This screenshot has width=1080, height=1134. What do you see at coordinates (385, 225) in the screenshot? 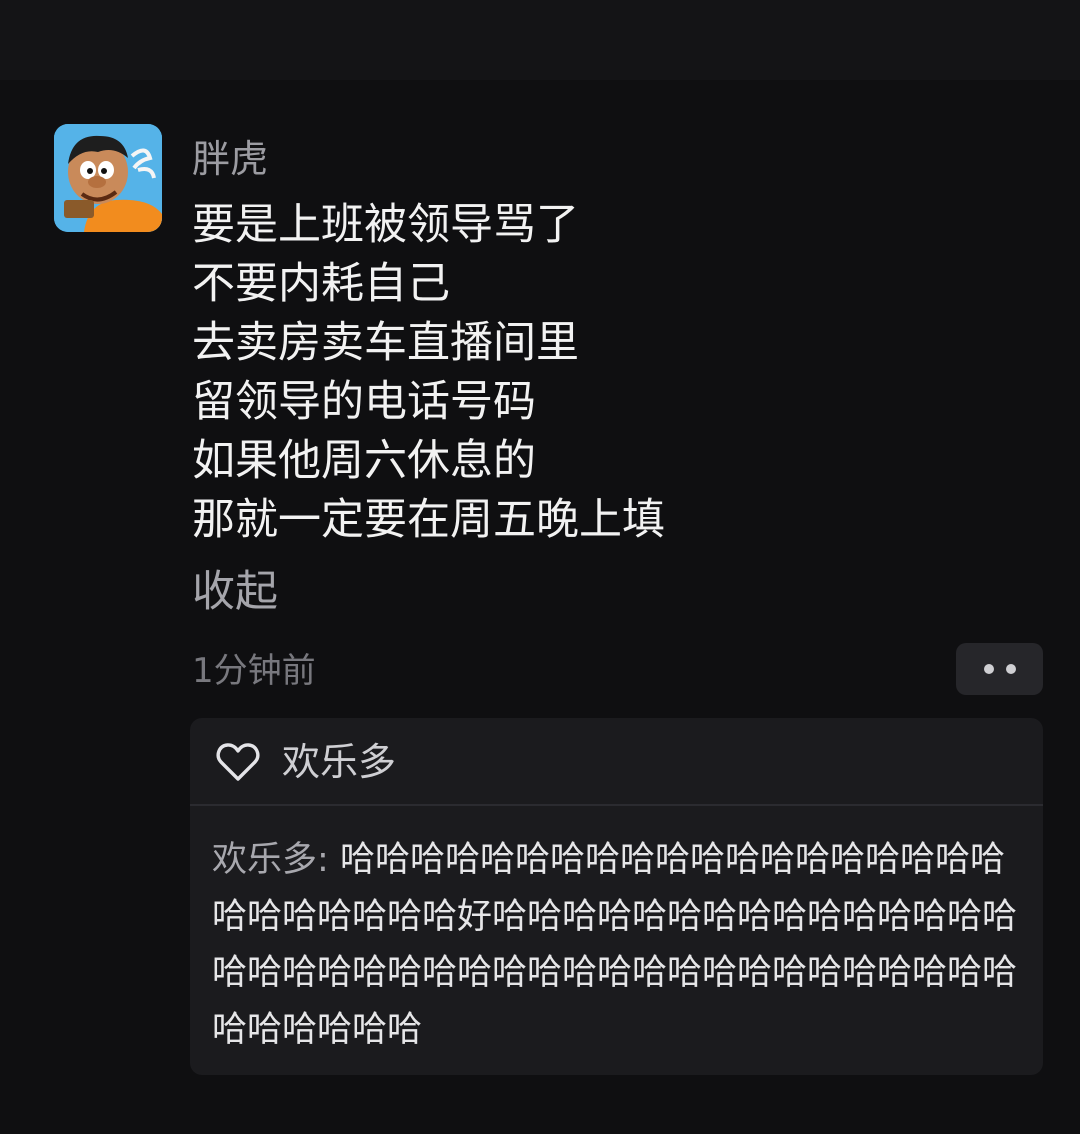
I see `post-line: 要是上班被领导骂了` at bounding box center [385, 225].